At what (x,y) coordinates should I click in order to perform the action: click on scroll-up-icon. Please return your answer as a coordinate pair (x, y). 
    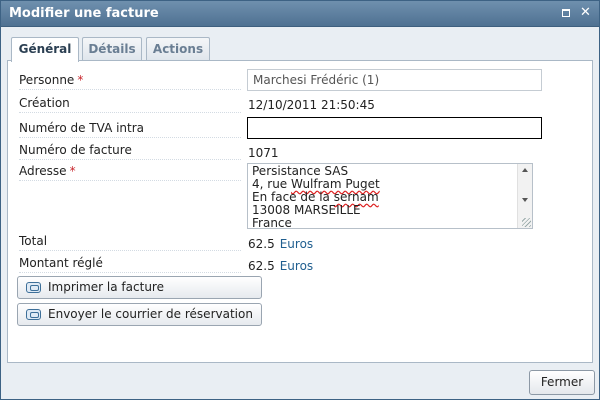
    Looking at the image, I should click on (525, 170).